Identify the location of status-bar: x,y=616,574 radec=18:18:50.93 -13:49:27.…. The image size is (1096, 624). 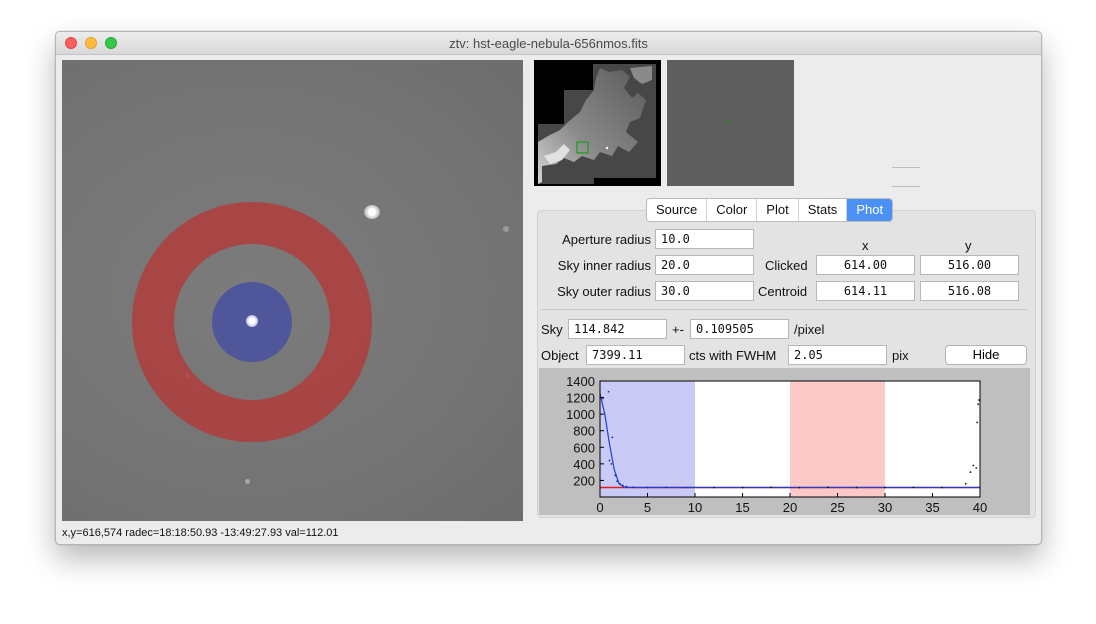
(200, 533).